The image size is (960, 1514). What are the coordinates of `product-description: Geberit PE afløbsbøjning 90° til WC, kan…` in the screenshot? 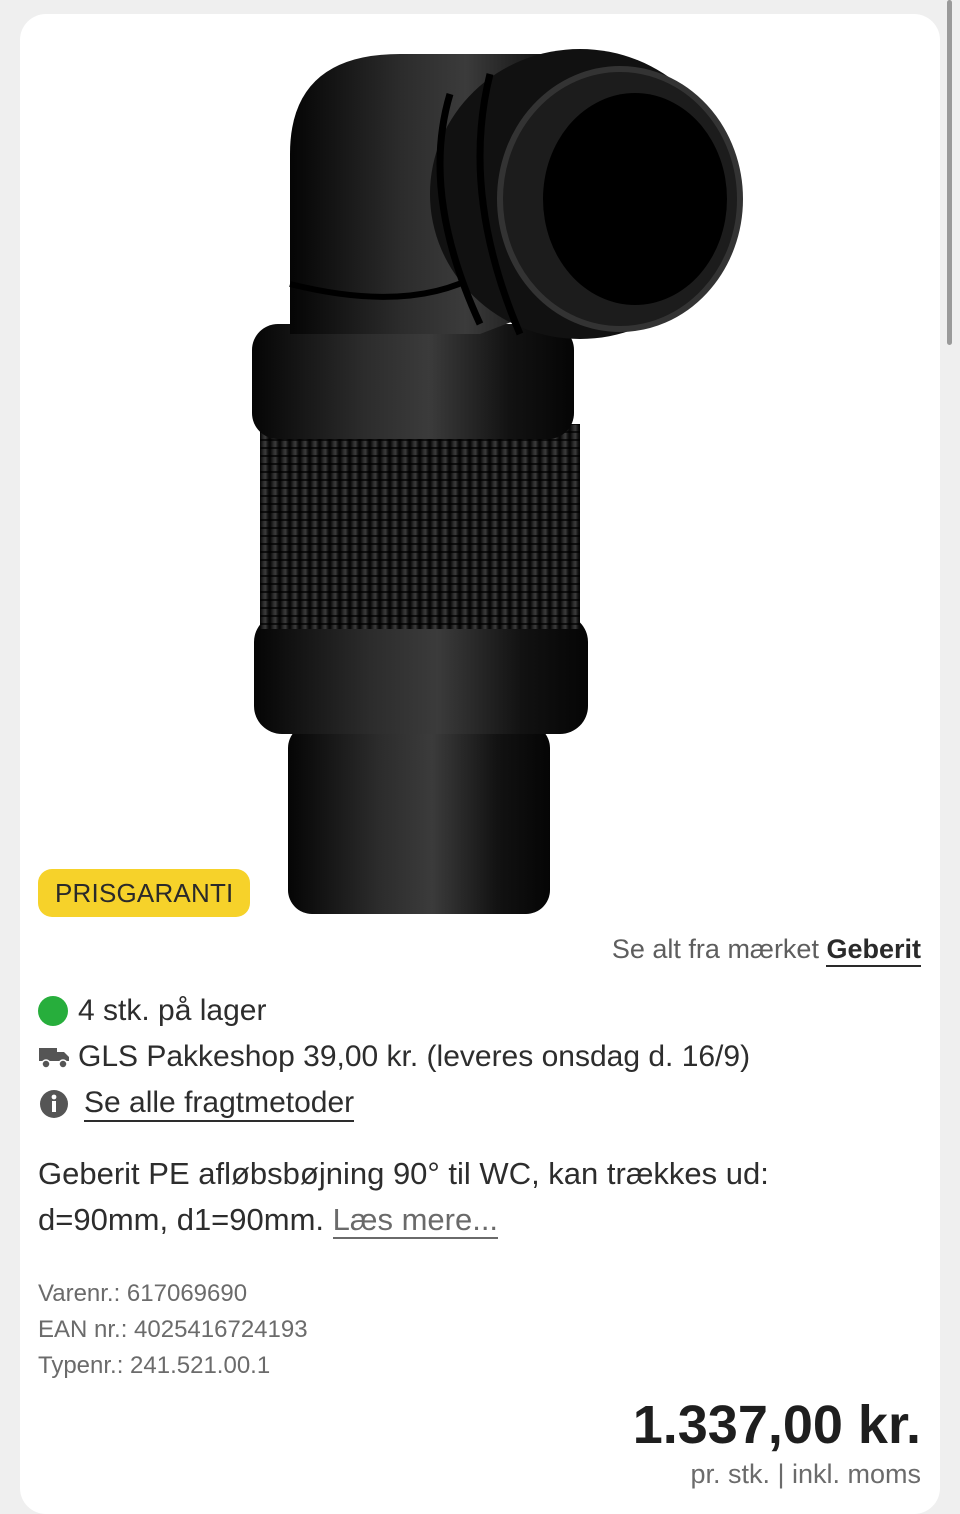 It's located at (448, 1197).